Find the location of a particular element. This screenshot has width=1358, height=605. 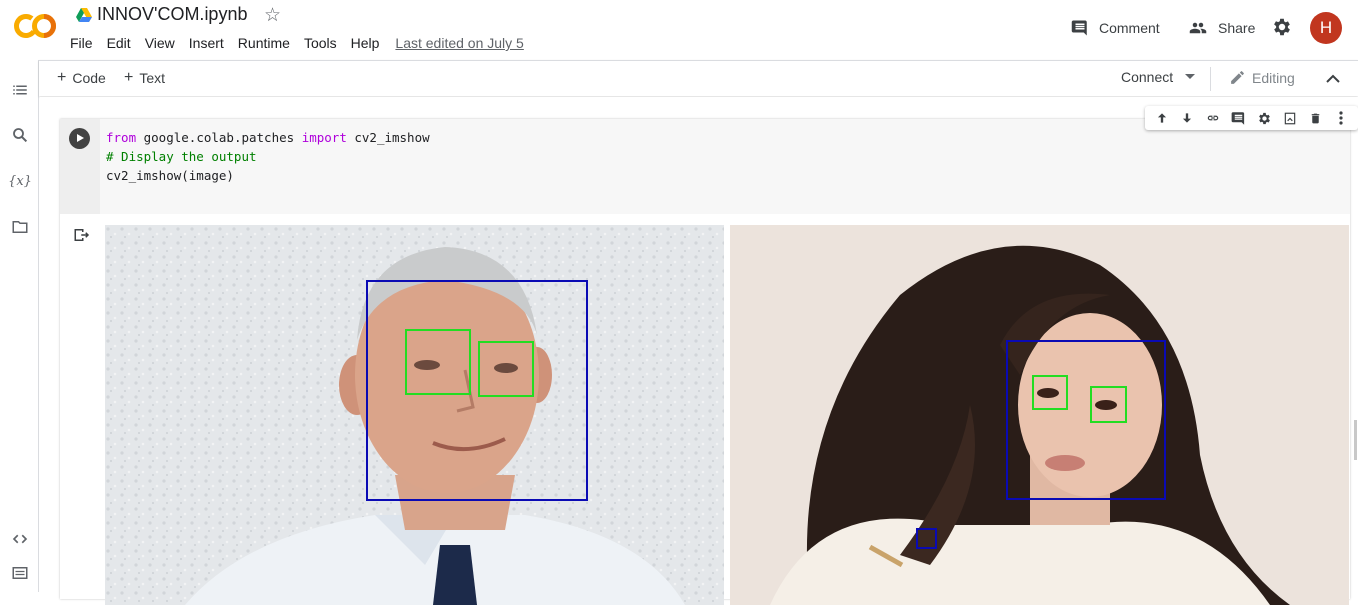

module-name: google.colab.patches is located at coordinates (219, 137).